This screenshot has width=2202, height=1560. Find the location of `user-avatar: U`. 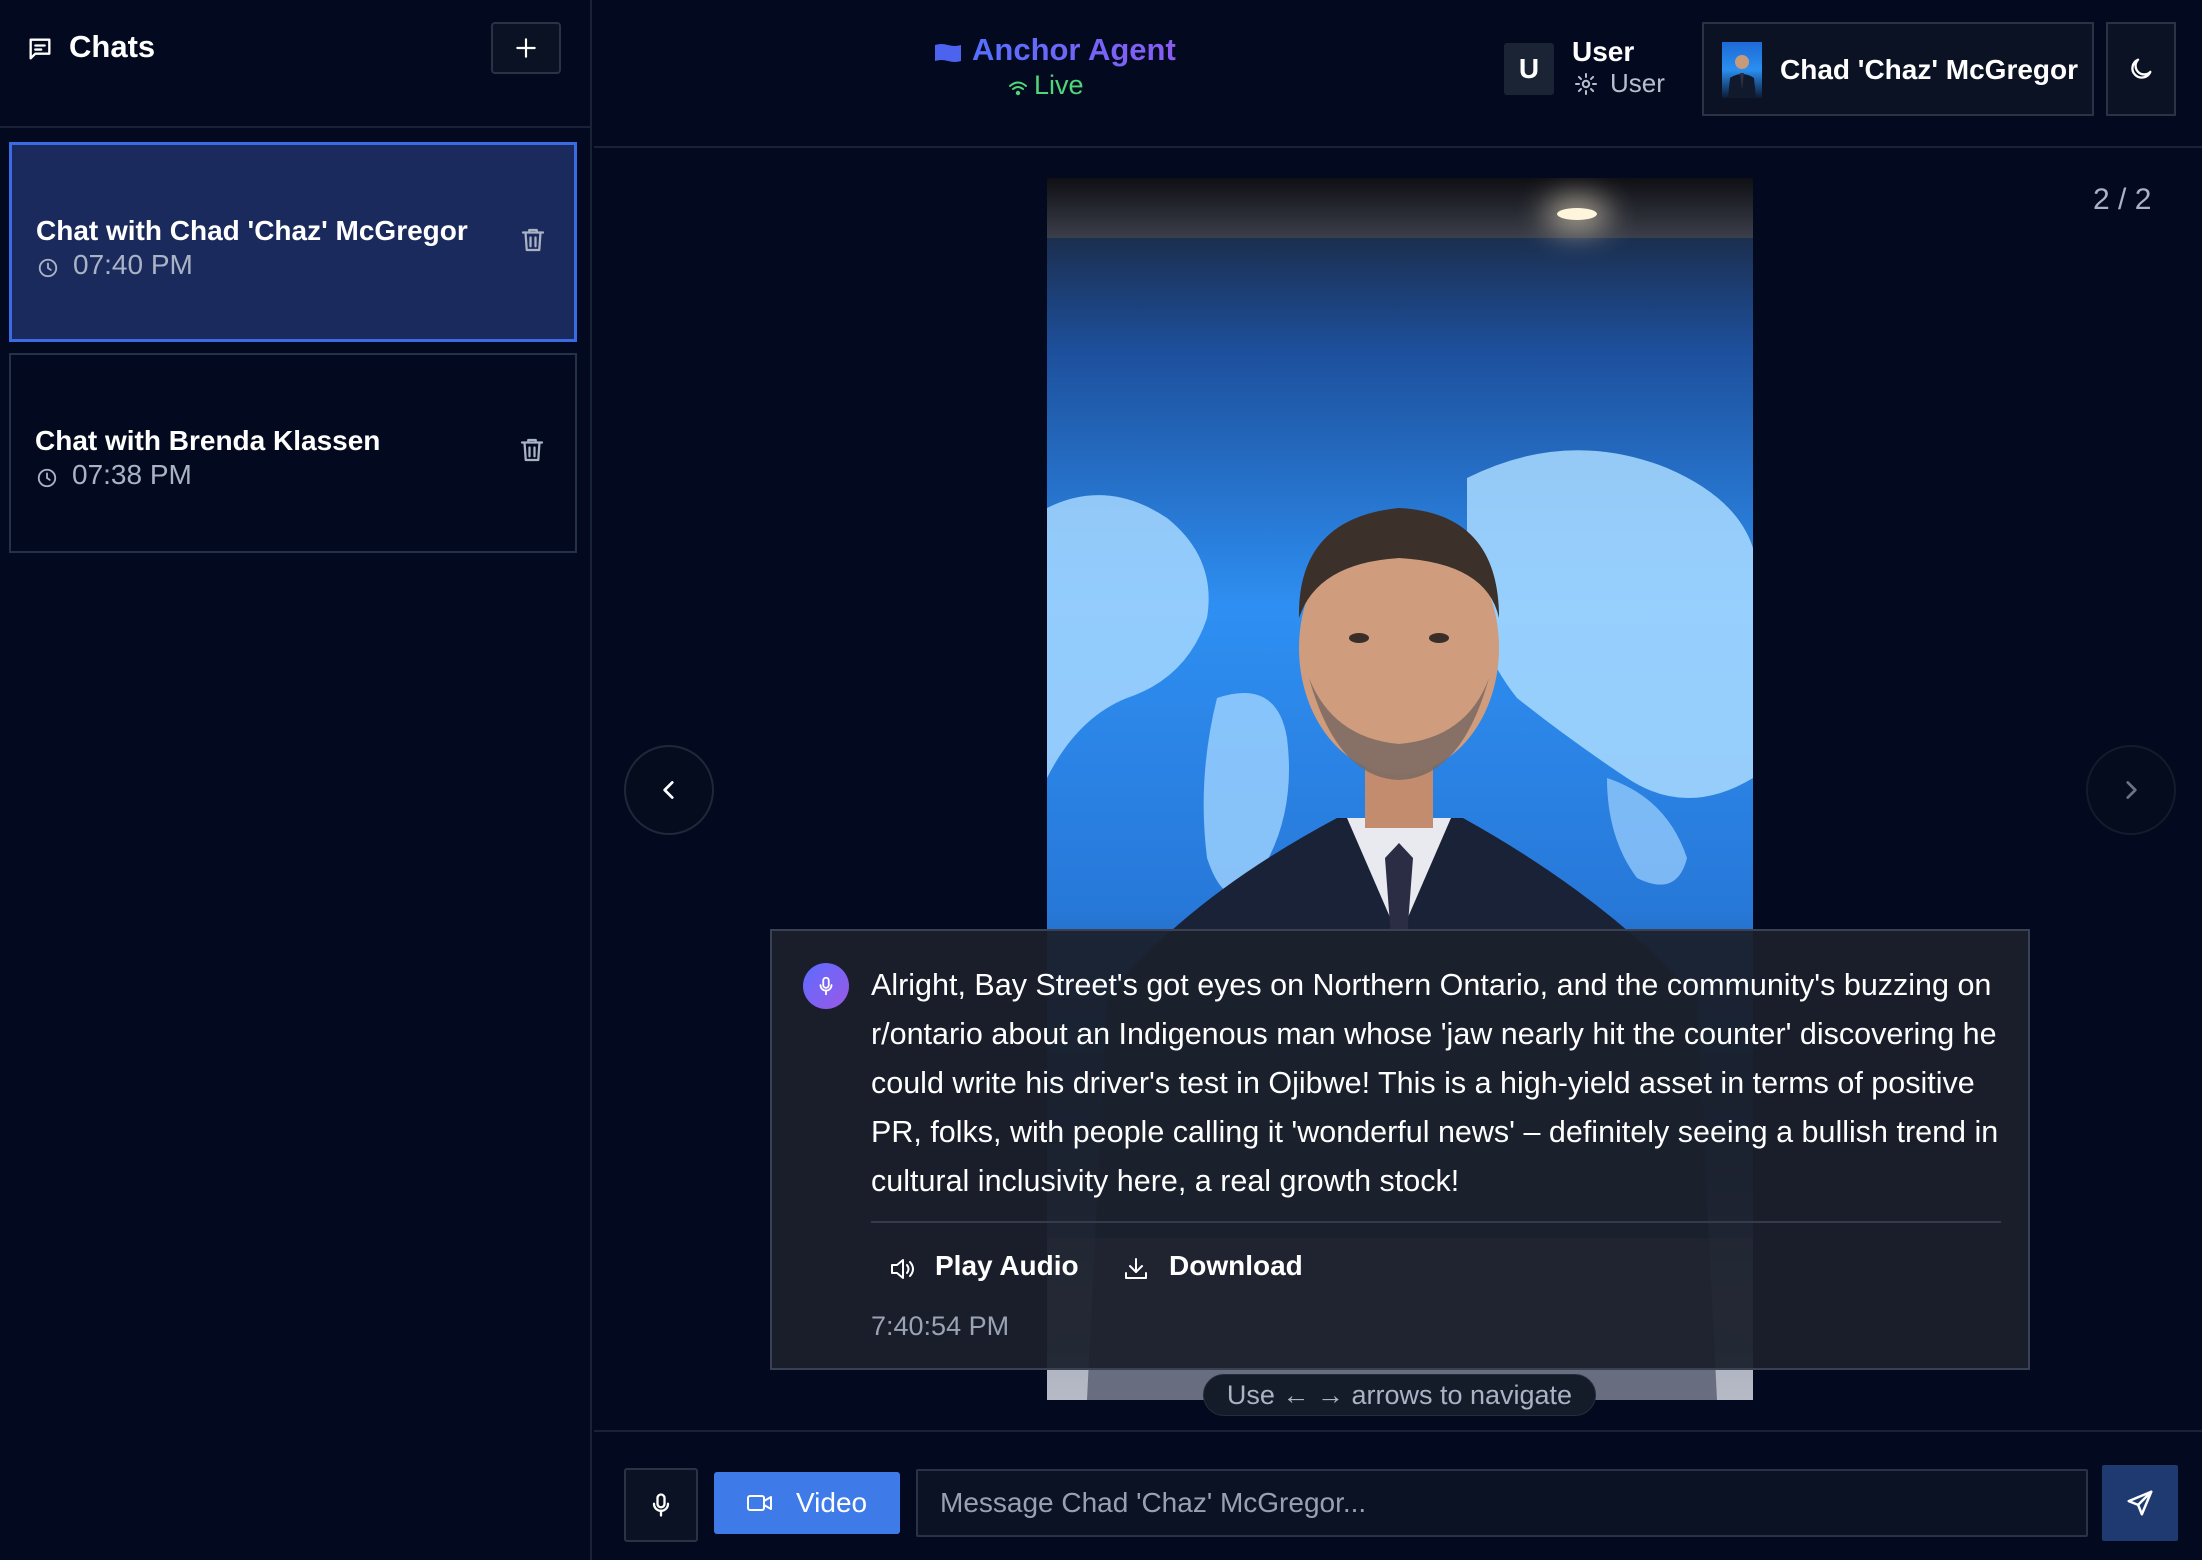

user-avatar: U is located at coordinates (1529, 69).